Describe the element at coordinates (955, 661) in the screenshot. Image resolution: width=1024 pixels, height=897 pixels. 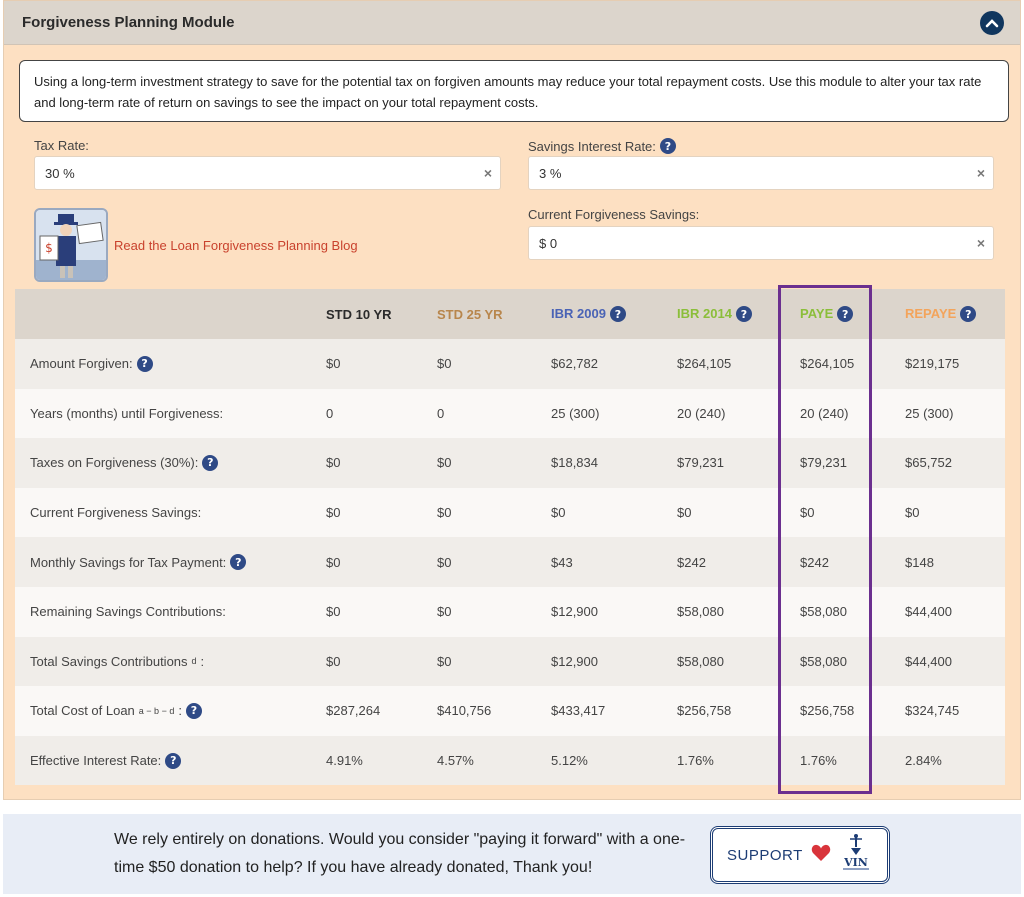
I see `table-cell: $44,400` at that location.